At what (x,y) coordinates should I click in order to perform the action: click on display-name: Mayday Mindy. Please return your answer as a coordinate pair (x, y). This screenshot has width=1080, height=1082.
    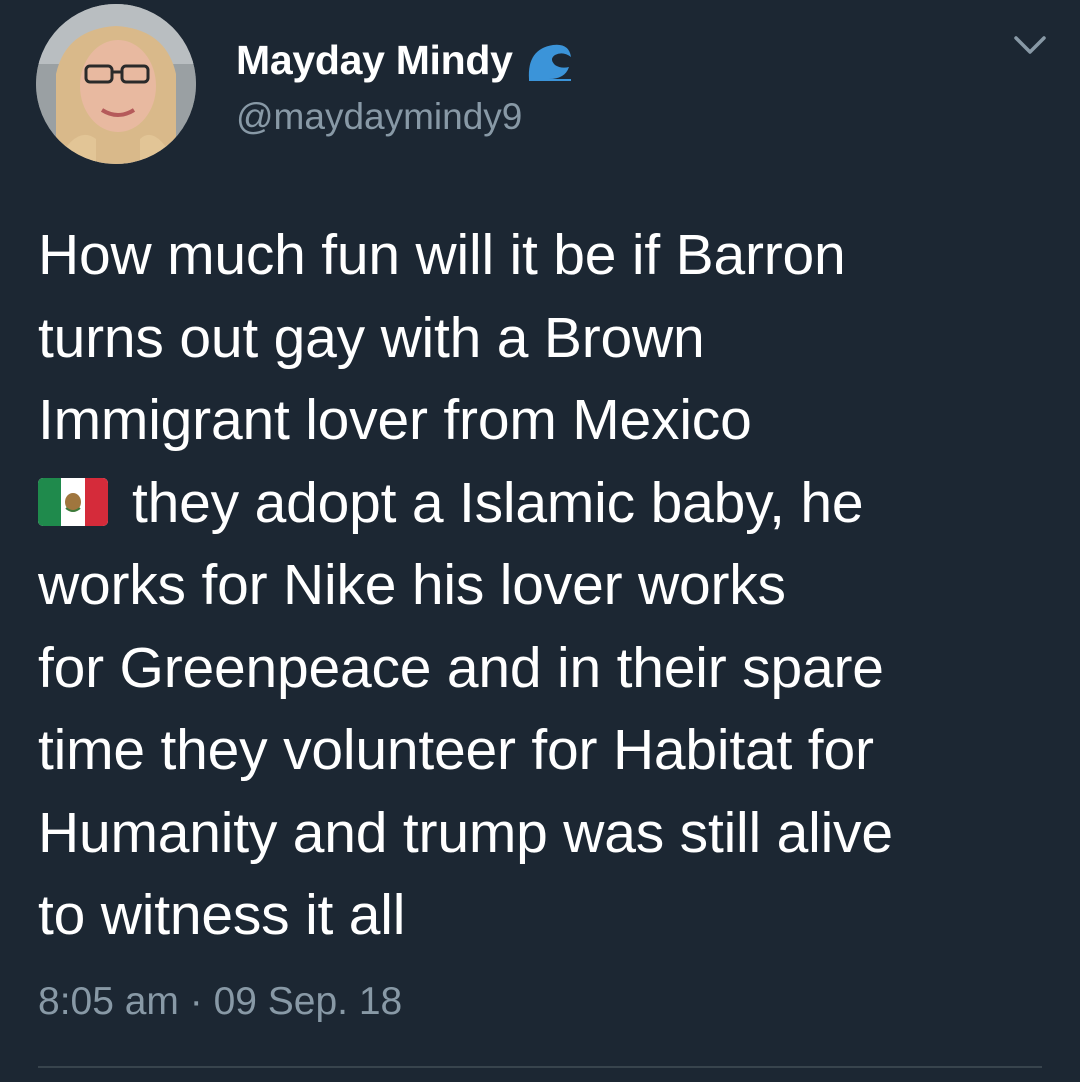
    Looking at the image, I should click on (374, 60).